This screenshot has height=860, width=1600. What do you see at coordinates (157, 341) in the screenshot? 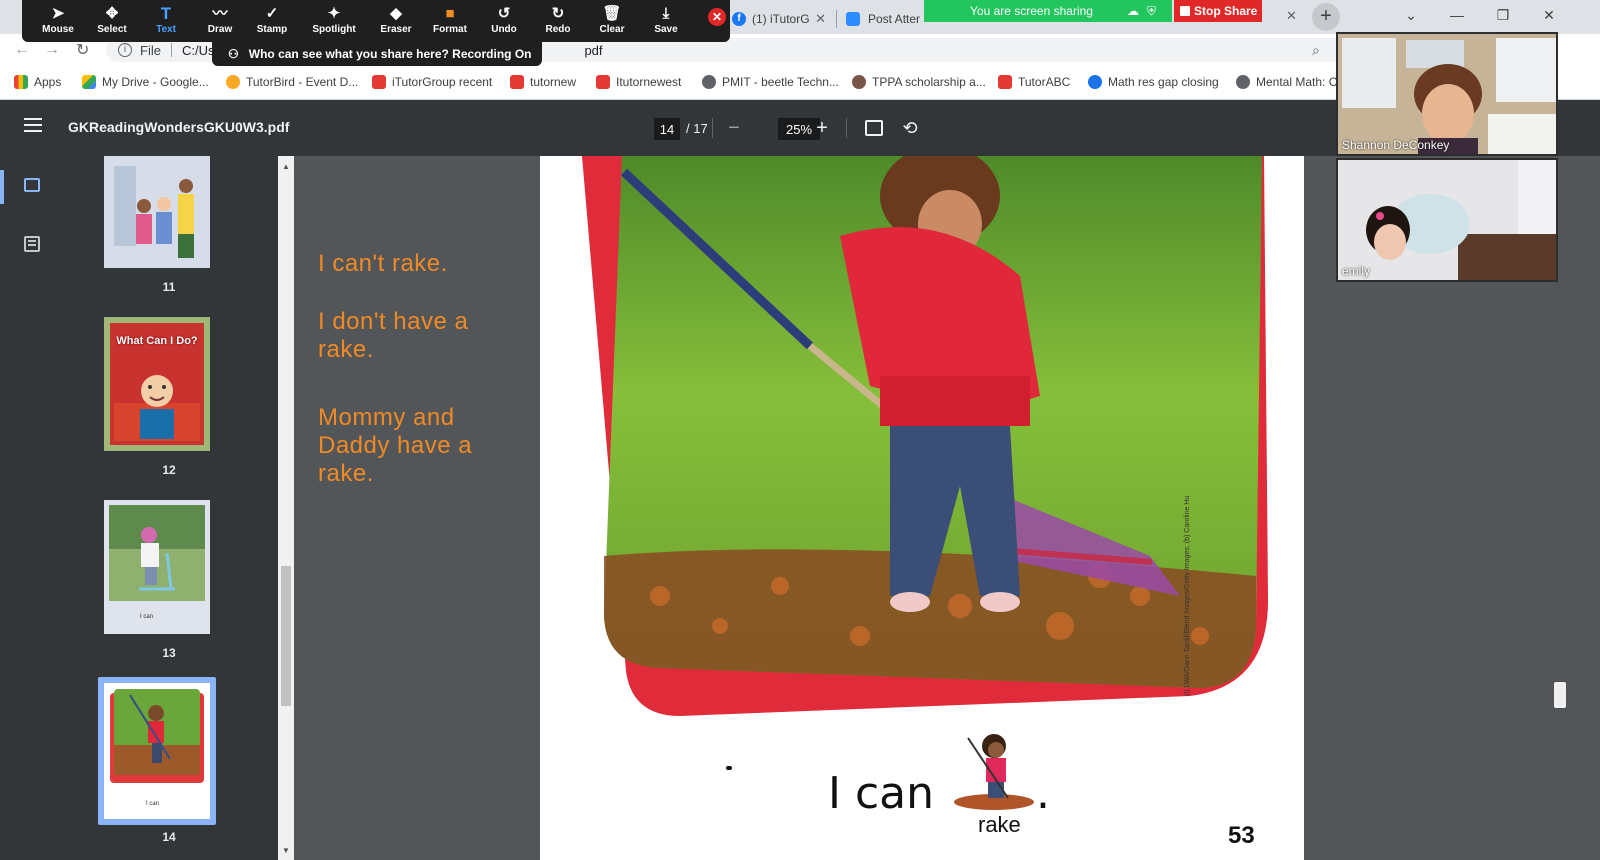
I see `thumbnail-cover-title: What Can I Do?` at bounding box center [157, 341].